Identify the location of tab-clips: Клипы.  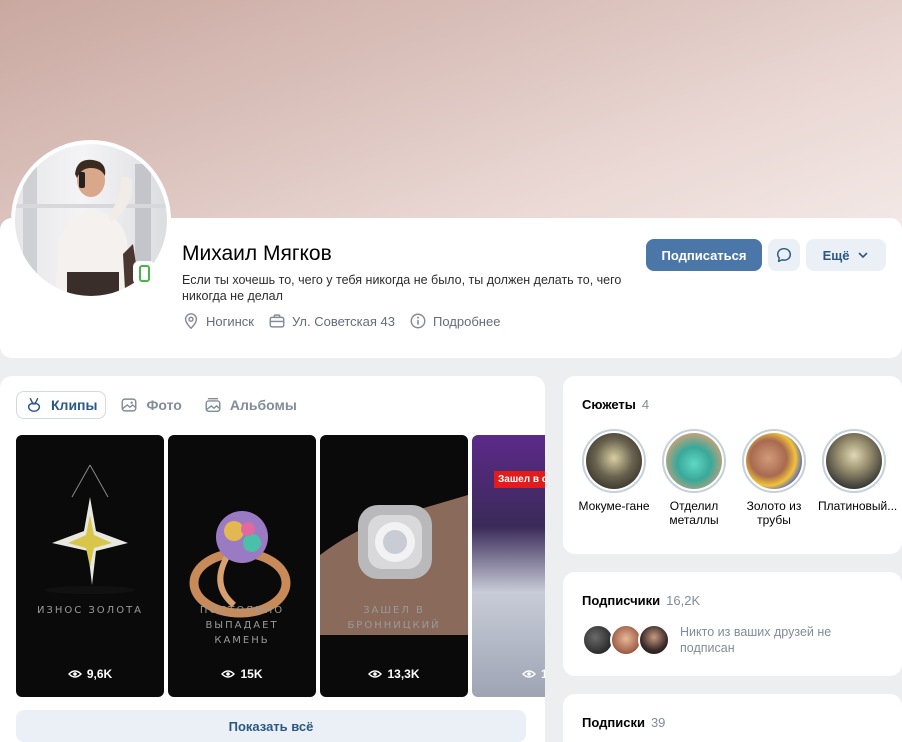
(61, 405).